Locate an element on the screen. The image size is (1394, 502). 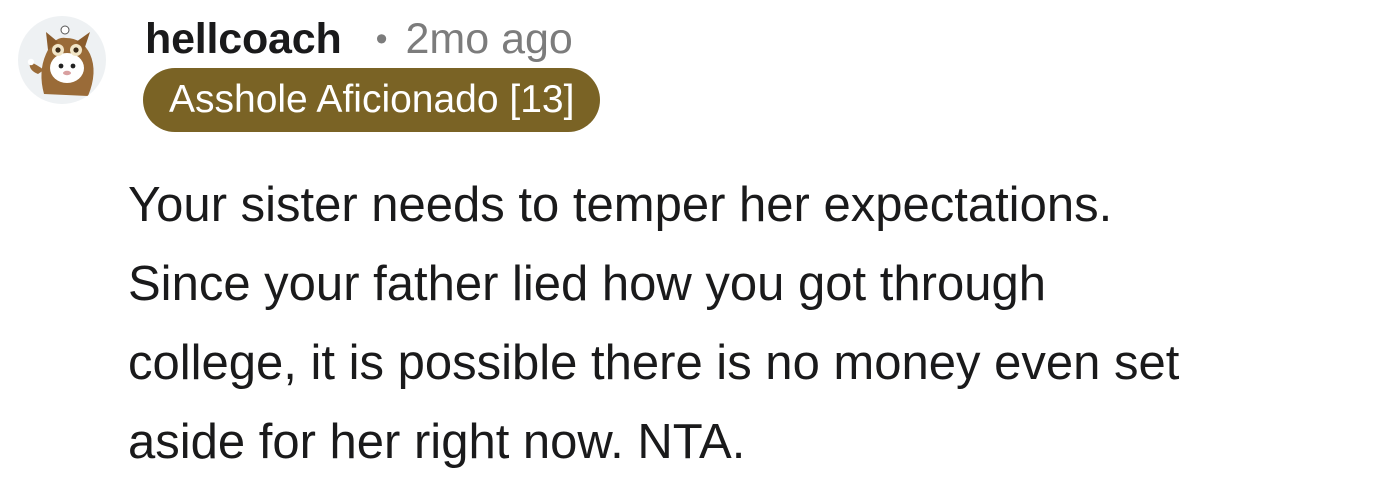
timestamp: 2mo ago is located at coordinates (488, 39).